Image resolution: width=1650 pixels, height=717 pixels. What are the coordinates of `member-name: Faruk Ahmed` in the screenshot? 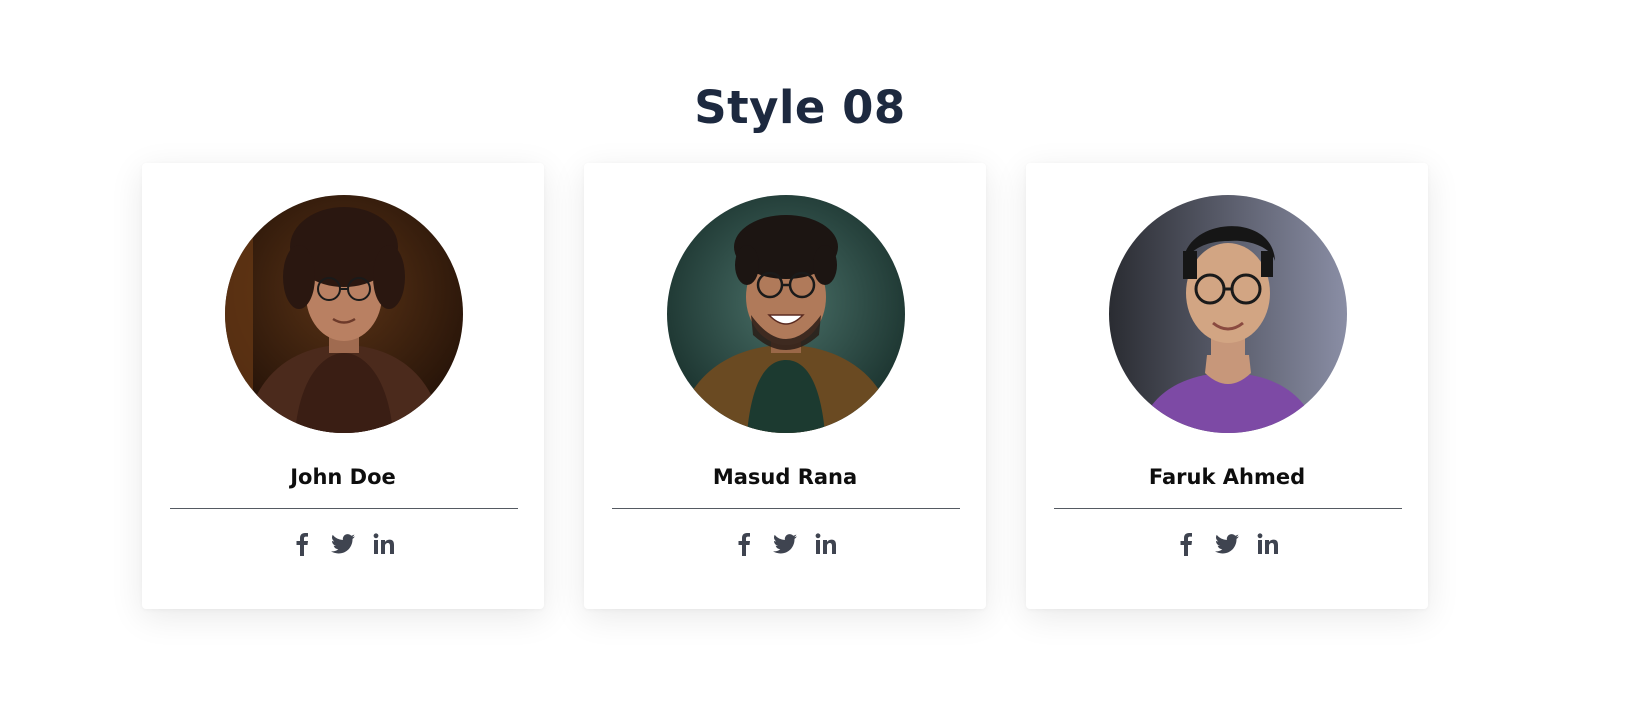 It's located at (1227, 477).